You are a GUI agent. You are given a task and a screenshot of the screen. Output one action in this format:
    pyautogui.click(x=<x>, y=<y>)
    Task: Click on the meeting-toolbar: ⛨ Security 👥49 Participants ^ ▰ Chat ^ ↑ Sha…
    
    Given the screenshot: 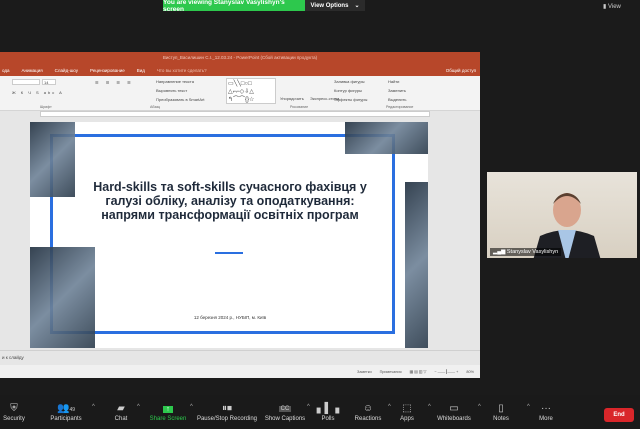 What is the action you would take?
    pyautogui.click(x=320, y=412)
    